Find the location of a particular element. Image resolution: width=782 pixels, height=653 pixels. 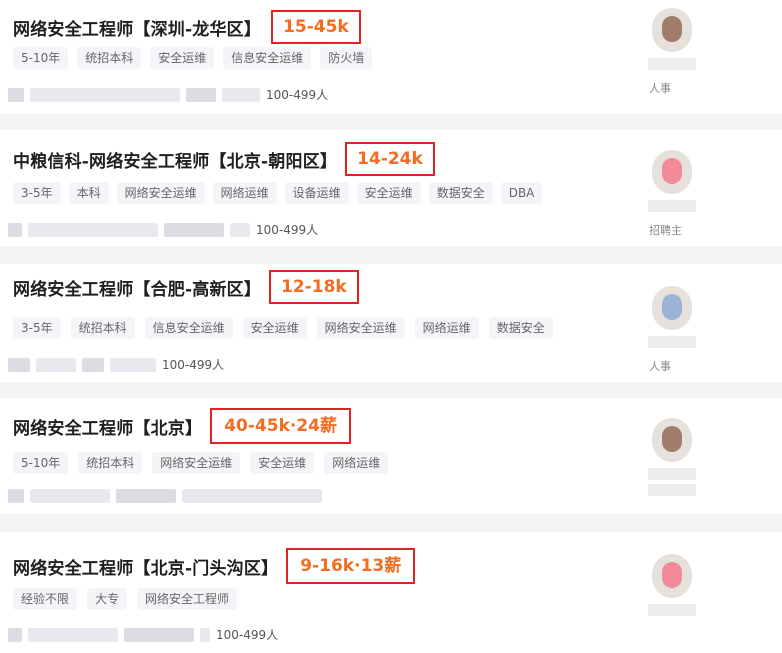

job-title: 中粮信科-网络安全工程师【北京-朝阳区】 is located at coordinates (175, 159).